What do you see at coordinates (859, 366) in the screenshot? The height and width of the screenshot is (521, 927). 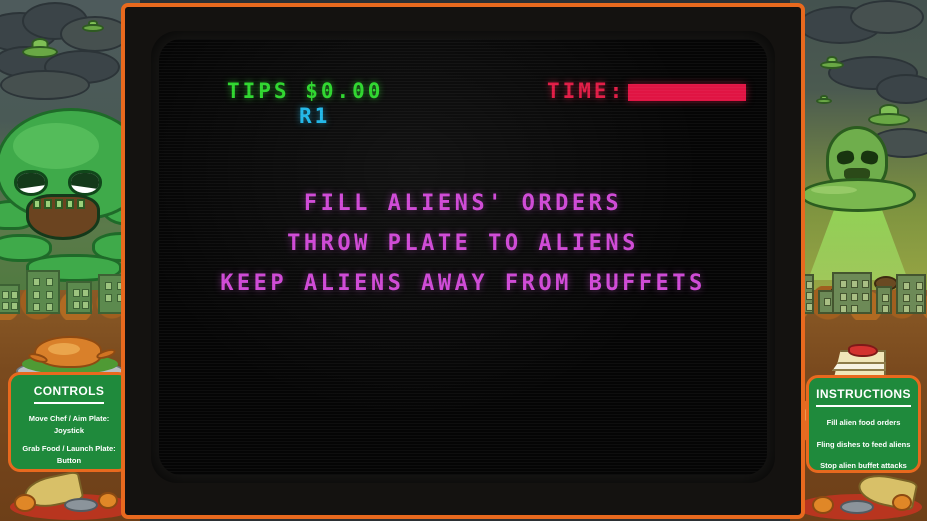 I see `cake-frosting` at bounding box center [859, 366].